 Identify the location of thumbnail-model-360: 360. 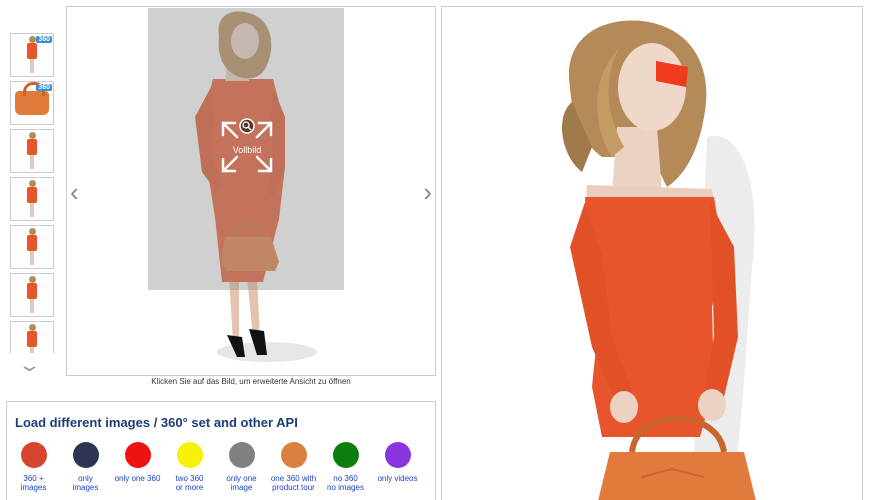
(32, 55).